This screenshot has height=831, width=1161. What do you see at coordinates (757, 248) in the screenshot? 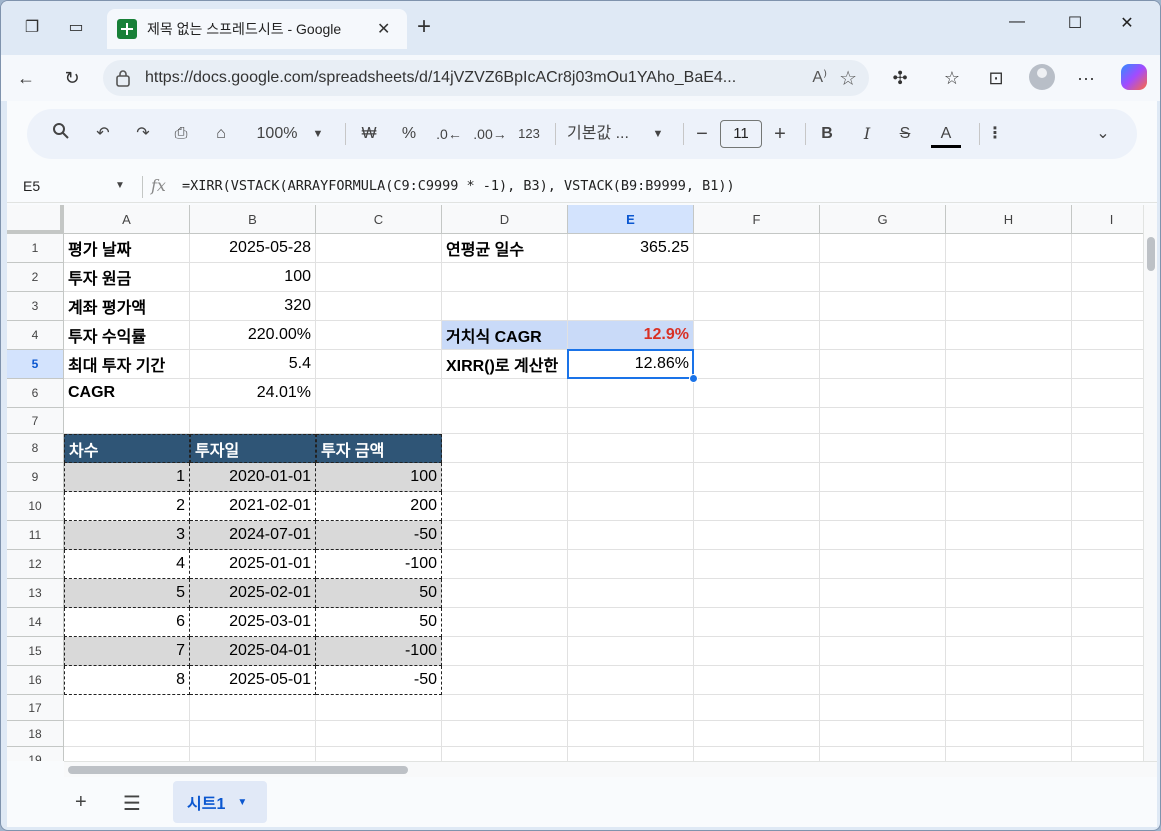
I see `cell-F1` at bounding box center [757, 248].